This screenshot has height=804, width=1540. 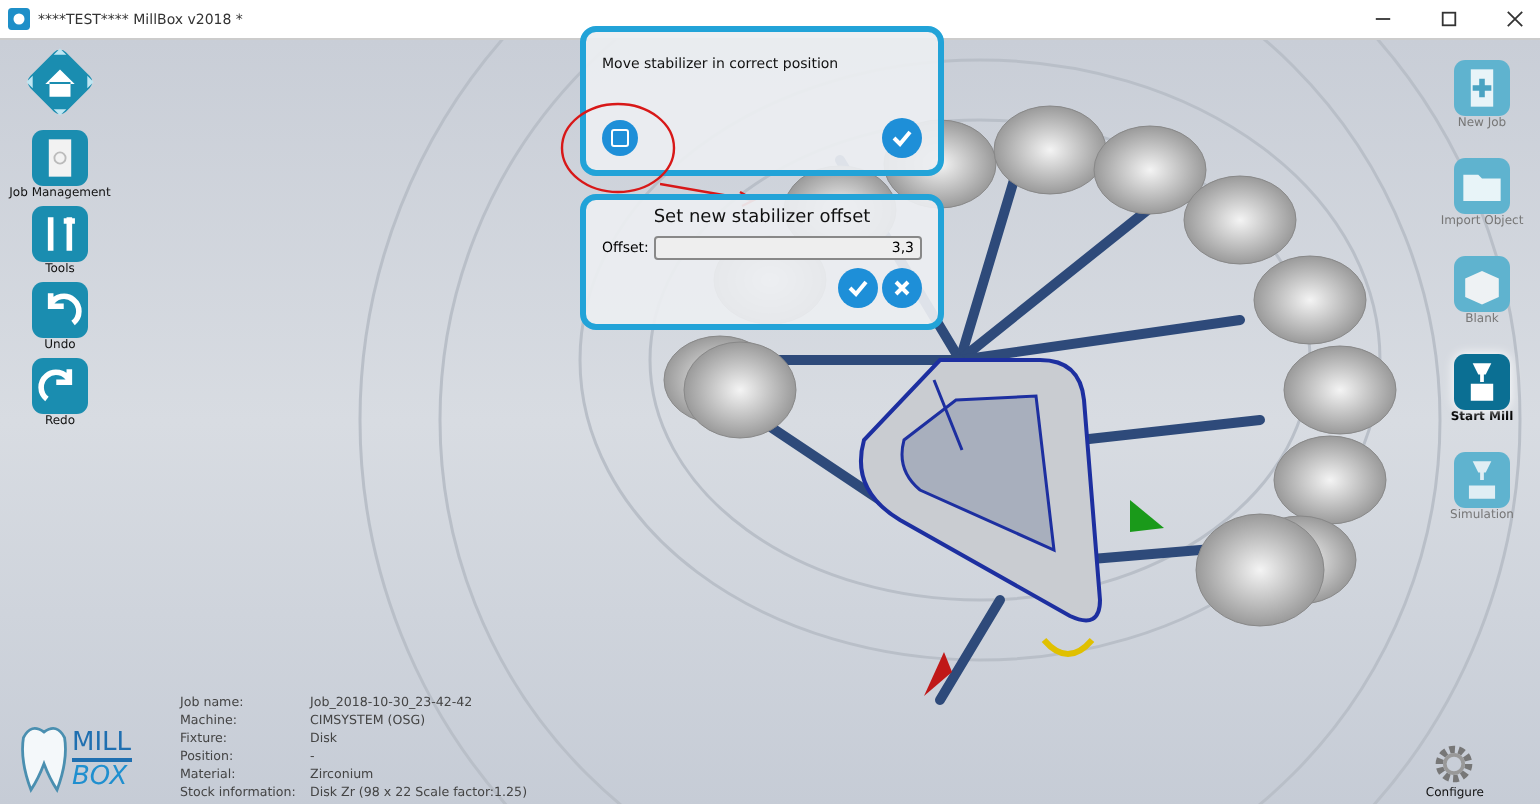 I want to click on logo-text: MILL, so click(x=102, y=745).